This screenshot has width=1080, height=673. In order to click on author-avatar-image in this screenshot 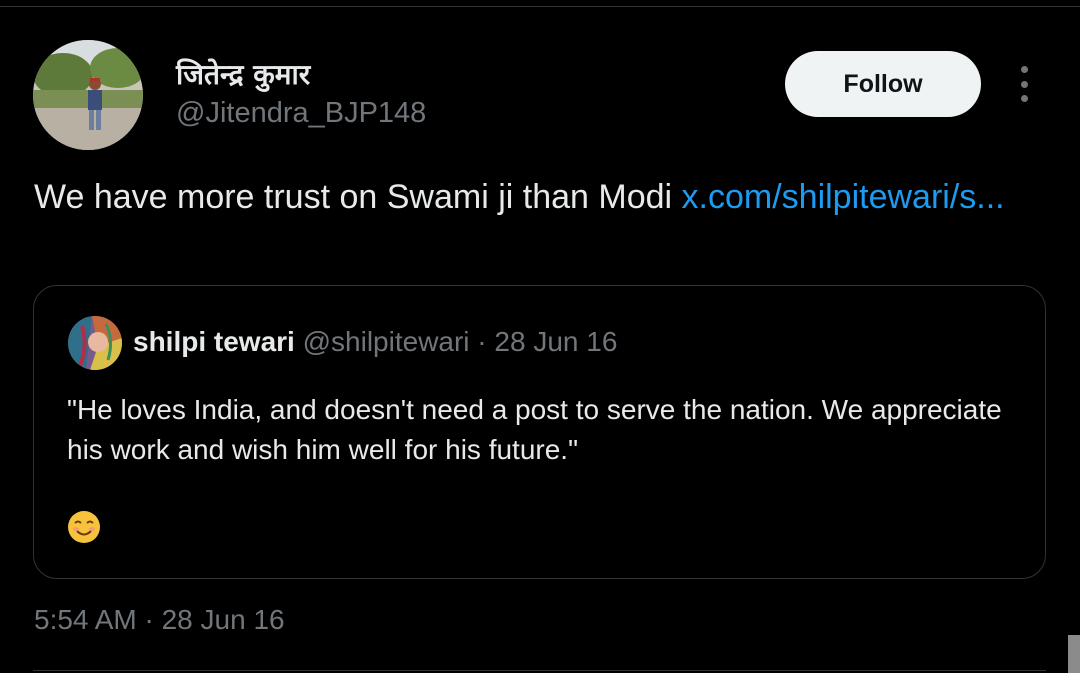, I will do `click(88, 95)`.